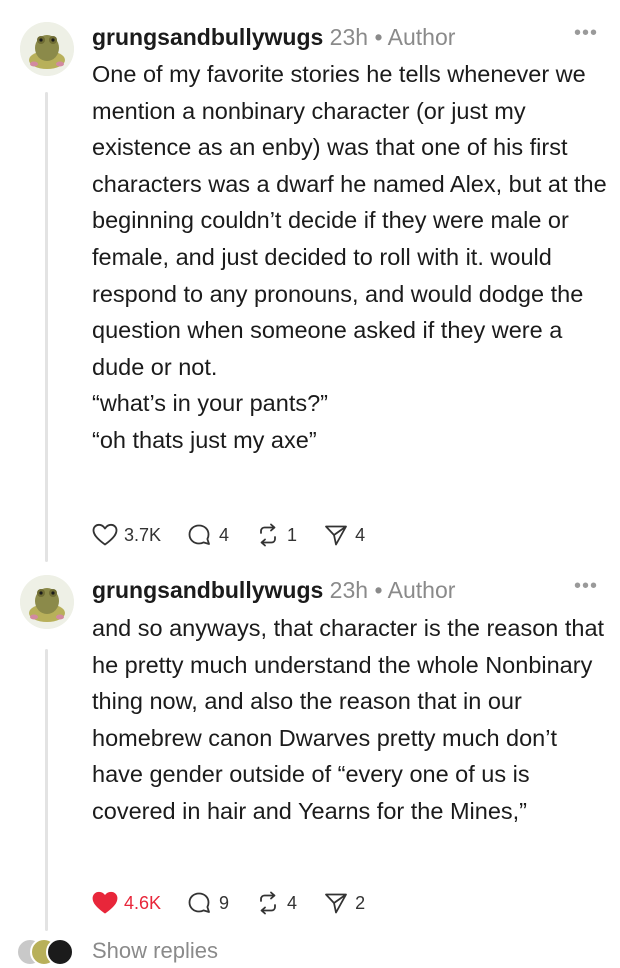  I want to click on repost-count: 4, so click(292, 902).